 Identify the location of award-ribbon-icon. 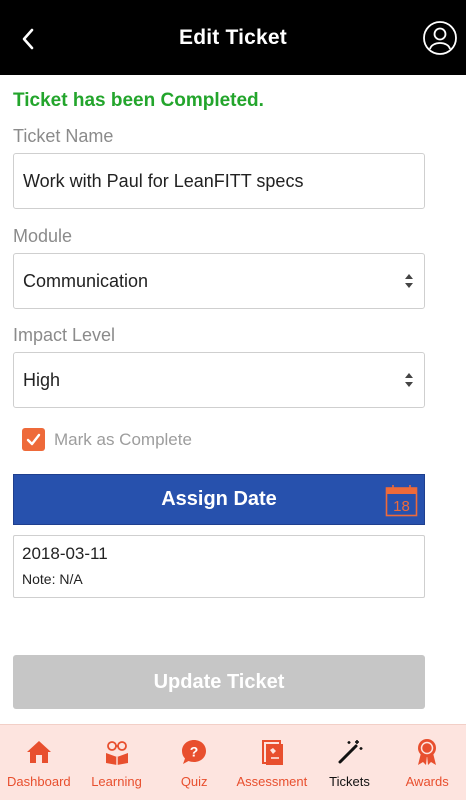
(427, 752).